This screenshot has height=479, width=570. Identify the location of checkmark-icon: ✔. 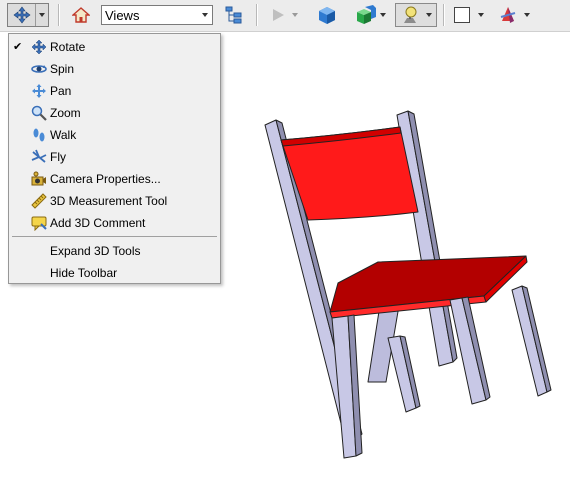
(18, 47).